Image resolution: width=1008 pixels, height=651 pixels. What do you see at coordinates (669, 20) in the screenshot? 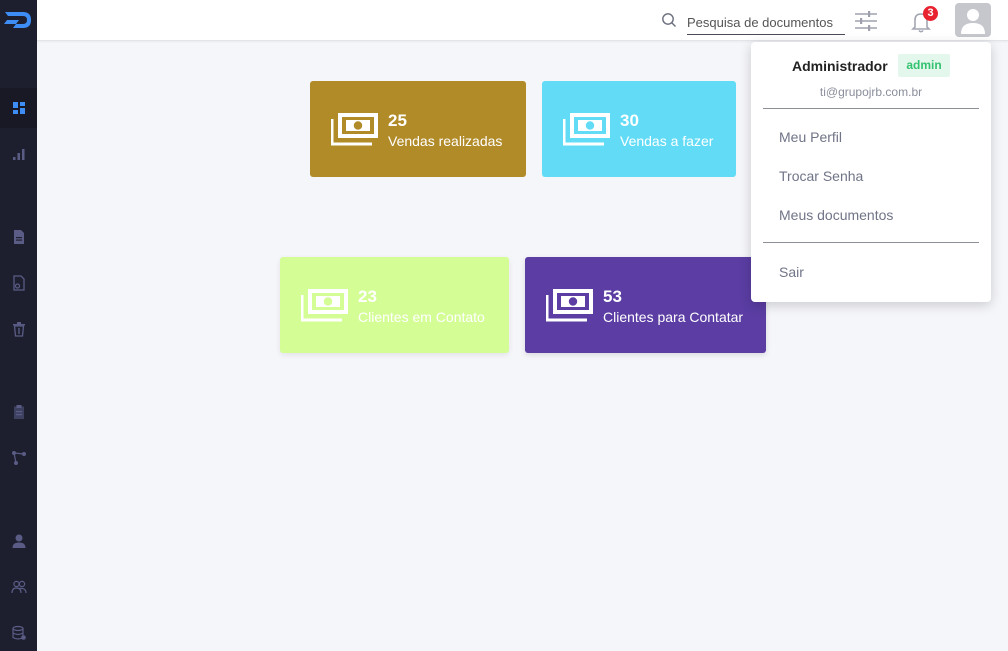
I see `search-icon` at bounding box center [669, 20].